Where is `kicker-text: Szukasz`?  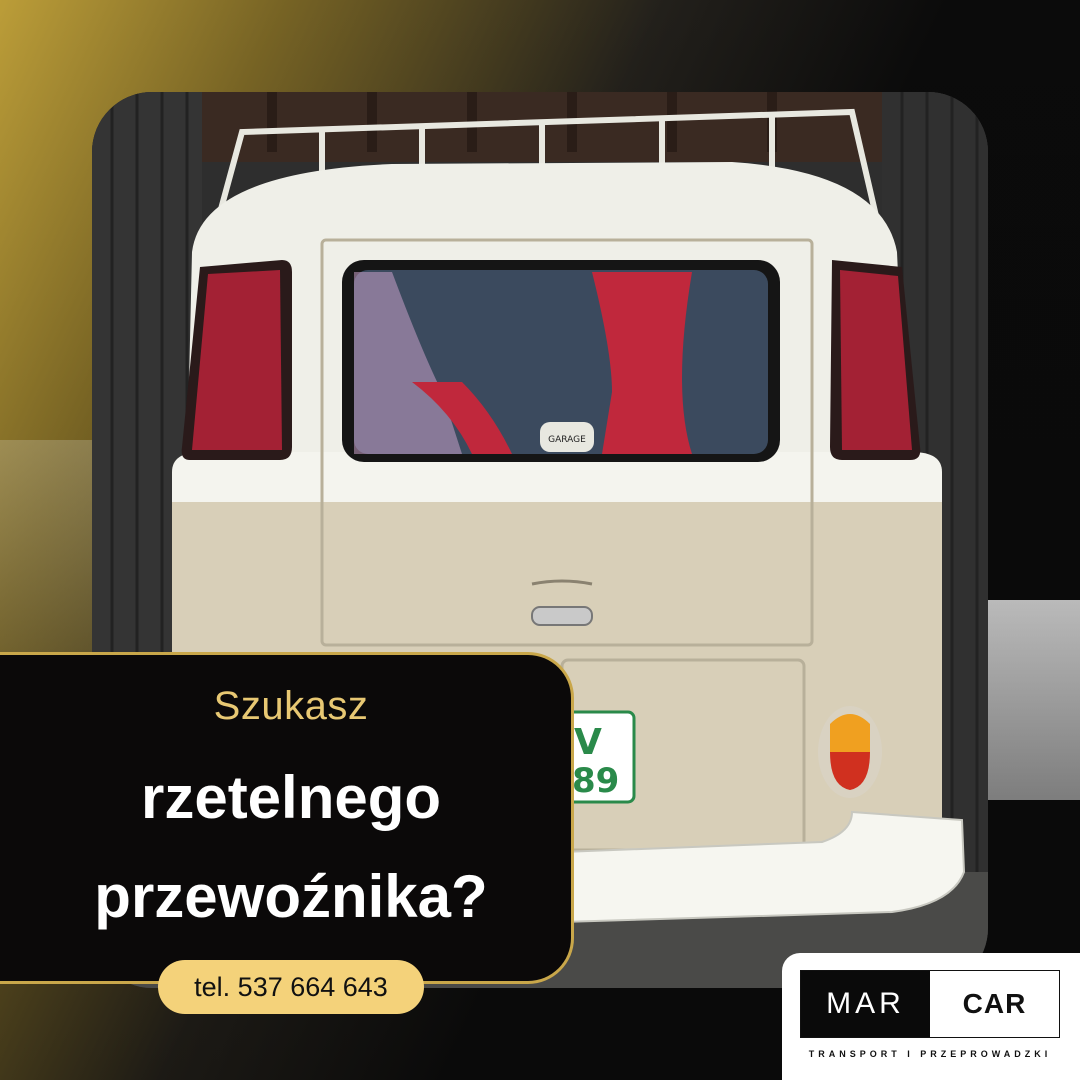
kicker-text: Szukasz is located at coordinates (291, 706).